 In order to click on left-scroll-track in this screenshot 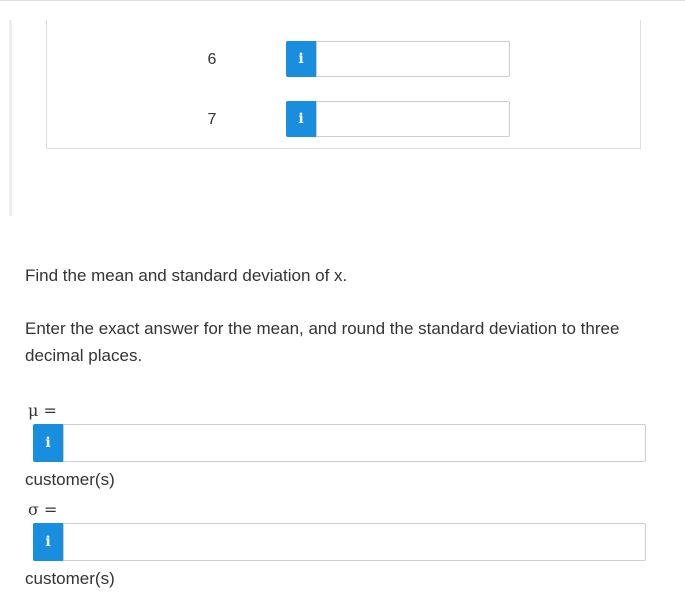, I will do `click(10, 118)`.